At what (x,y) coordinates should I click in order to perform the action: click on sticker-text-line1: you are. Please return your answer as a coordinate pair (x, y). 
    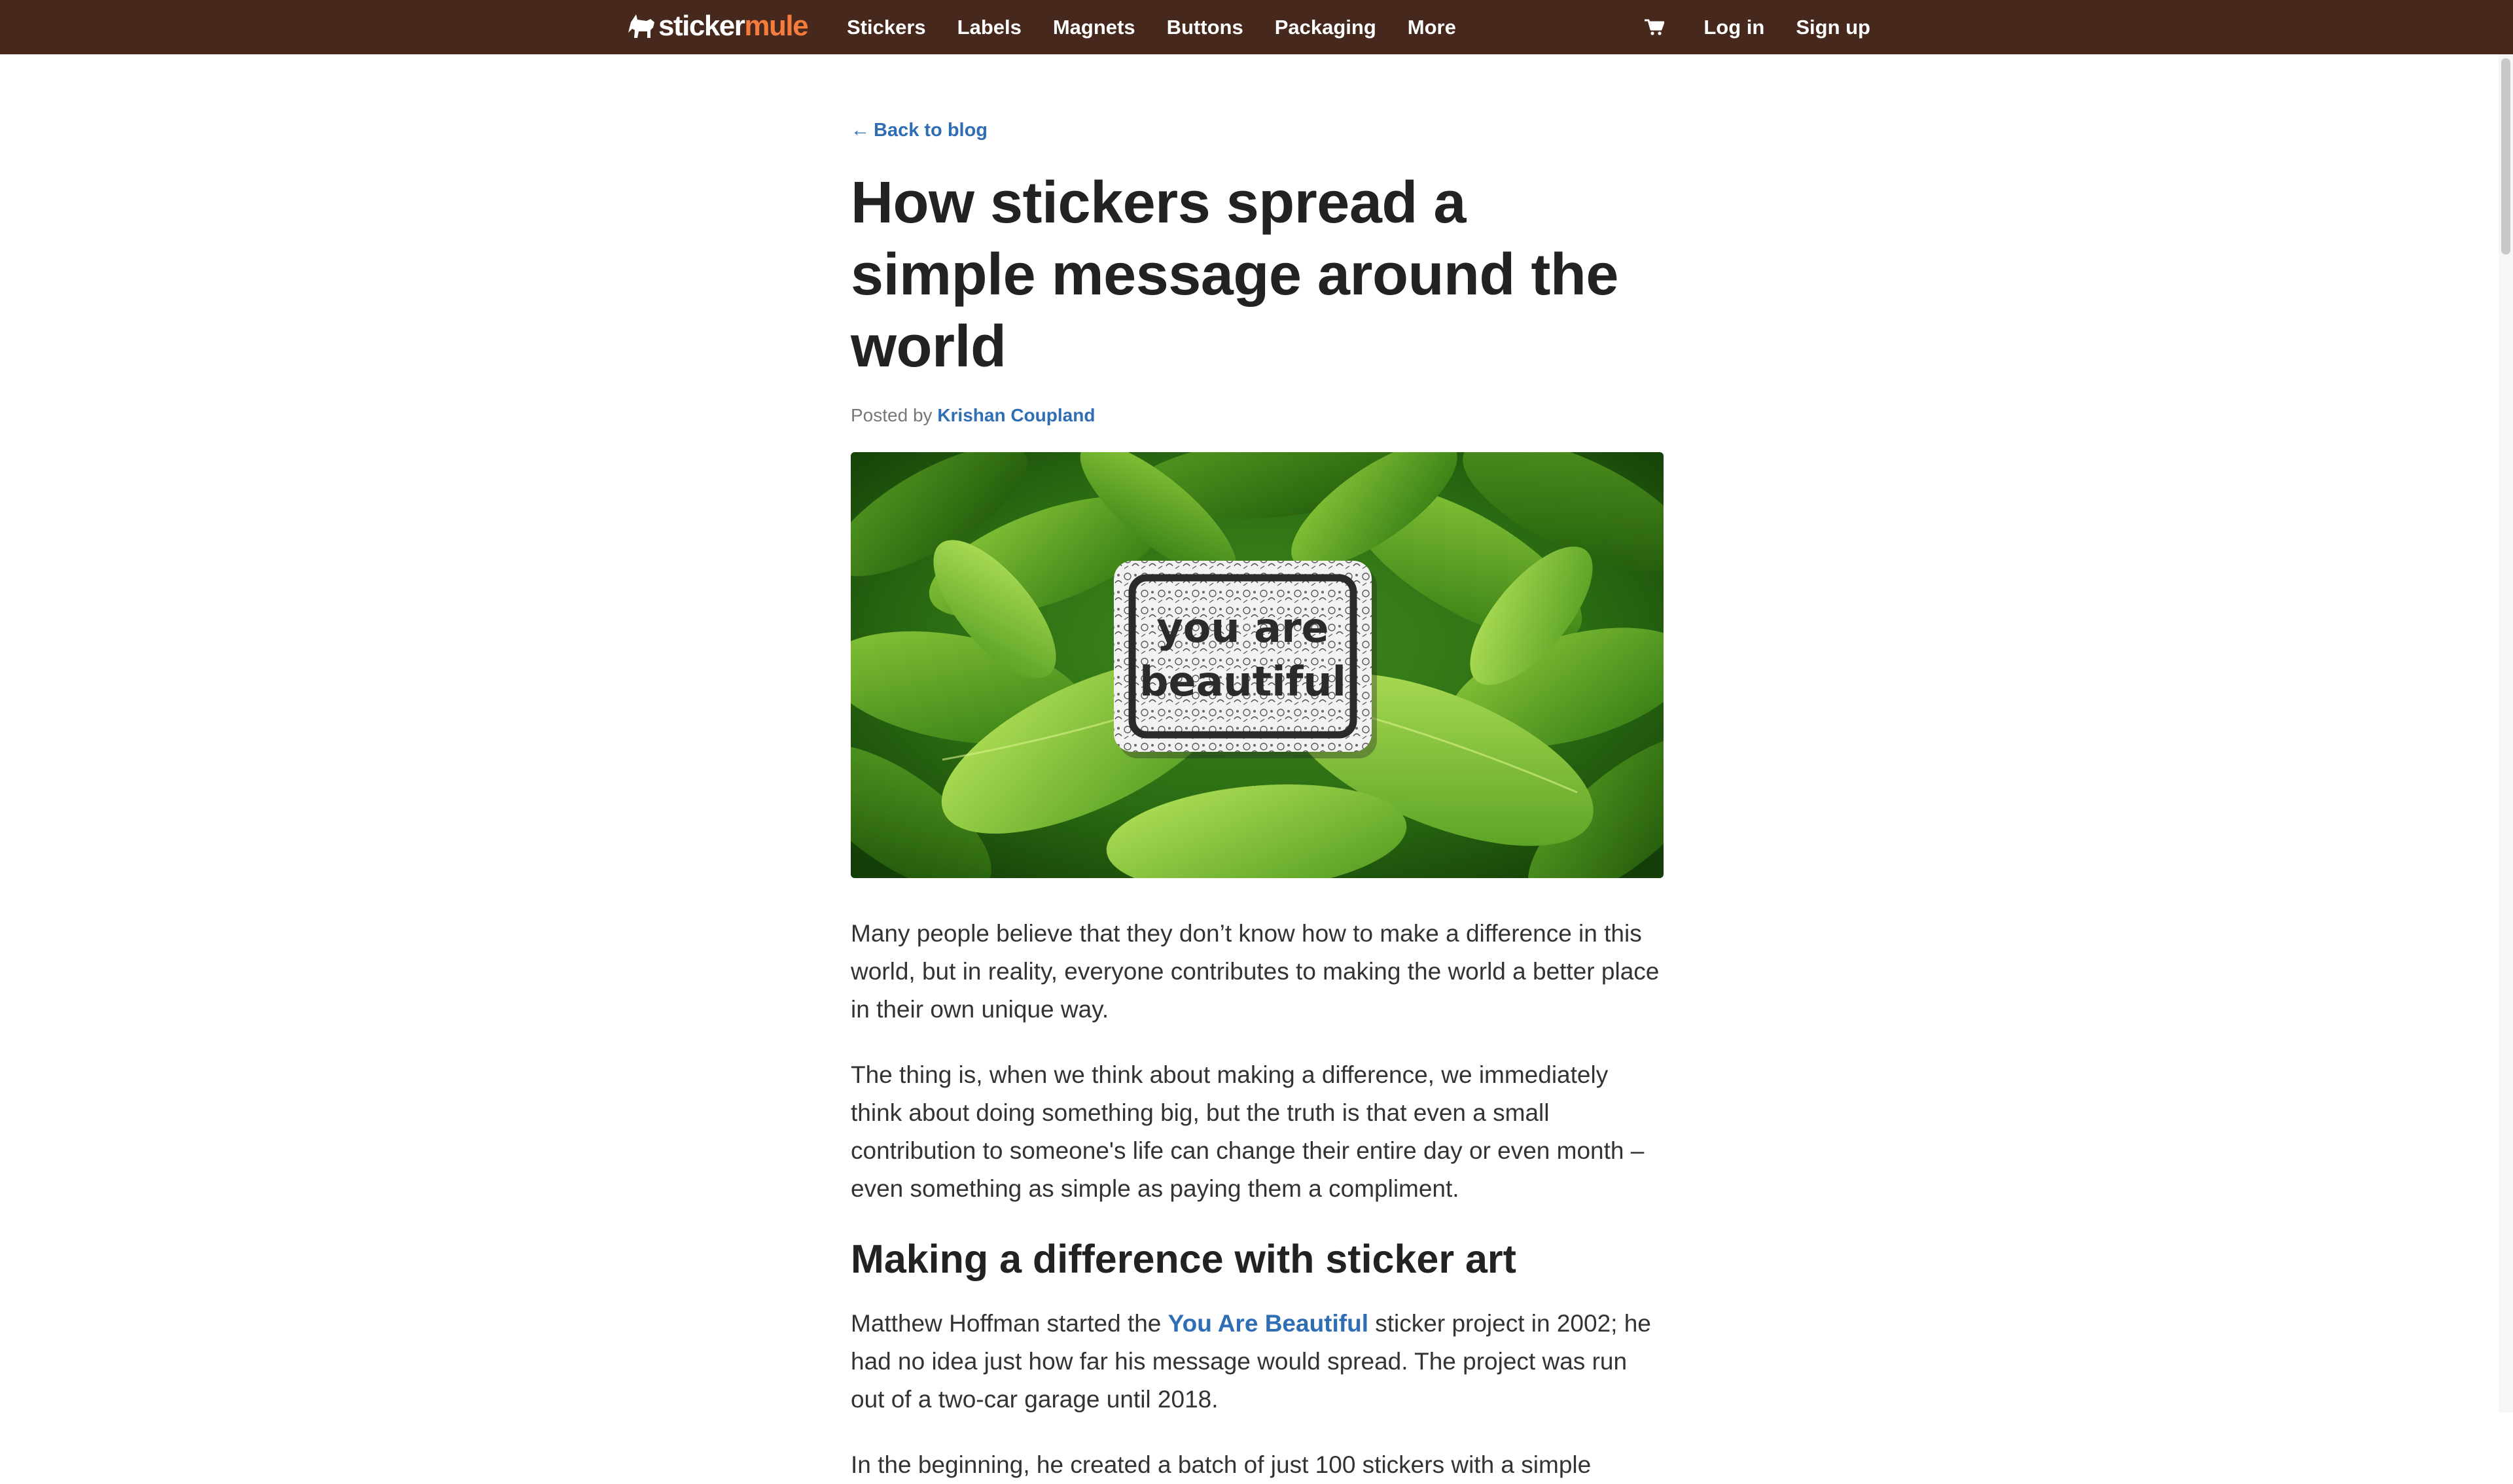
    Looking at the image, I should click on (1242, 628).